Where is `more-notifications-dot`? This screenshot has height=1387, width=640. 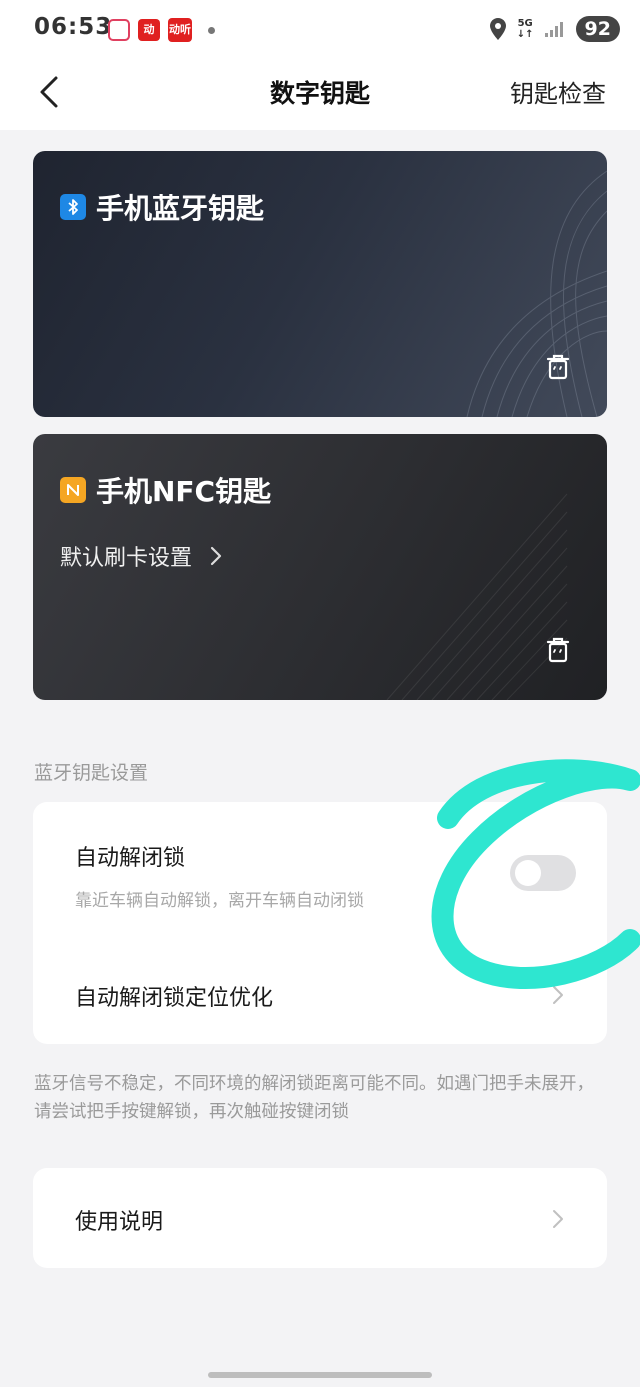 more-notifications-dot is located at coordinates (211, 30).